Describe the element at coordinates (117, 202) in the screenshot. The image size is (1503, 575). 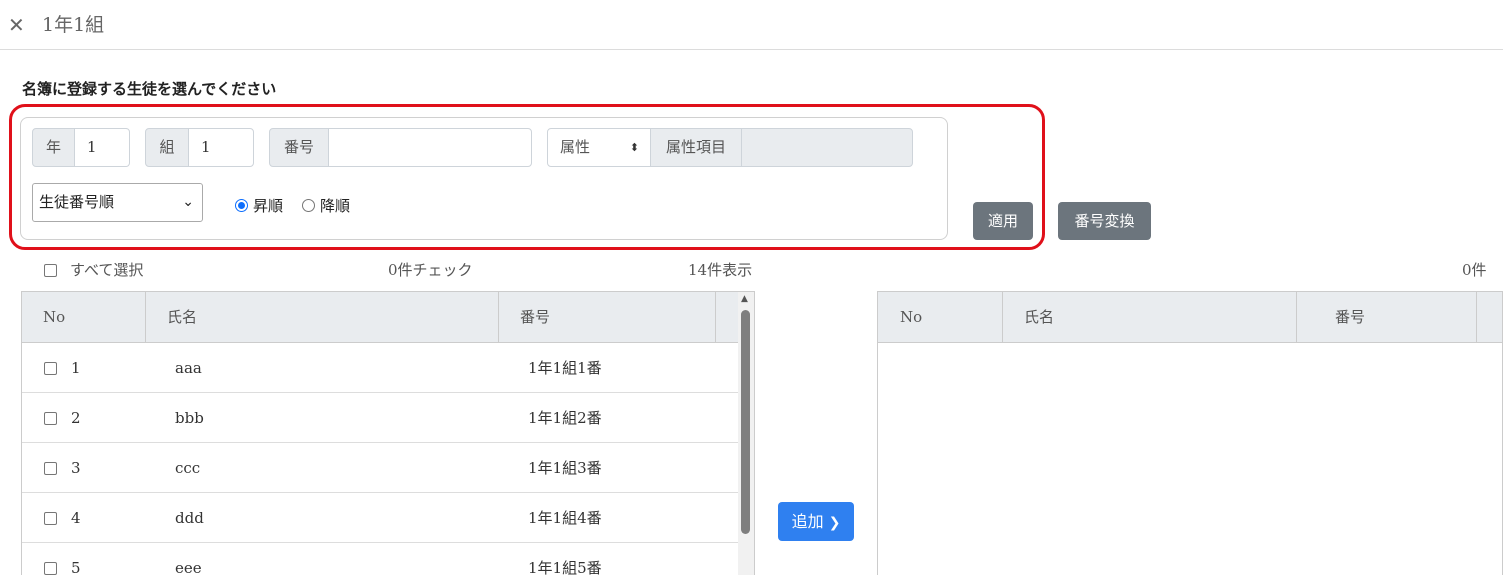
I see `sort-select: 生徒番号順 ⌄` at that location.